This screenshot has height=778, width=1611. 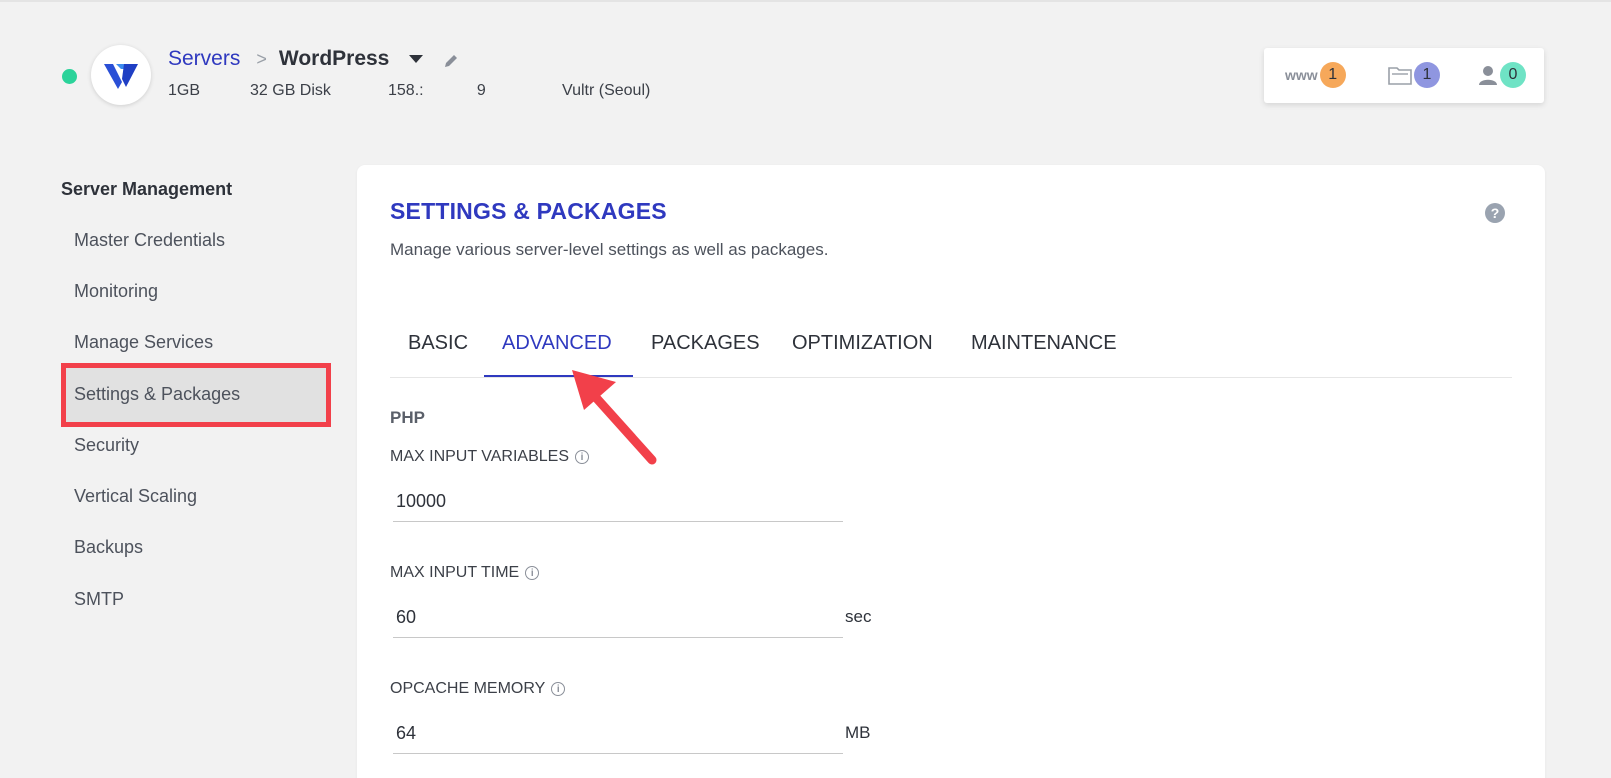 What do you see at coordinates (1513, 75) in the screenshot?
I see `users-count-badge: 0` at bounding box center [1513, 75].